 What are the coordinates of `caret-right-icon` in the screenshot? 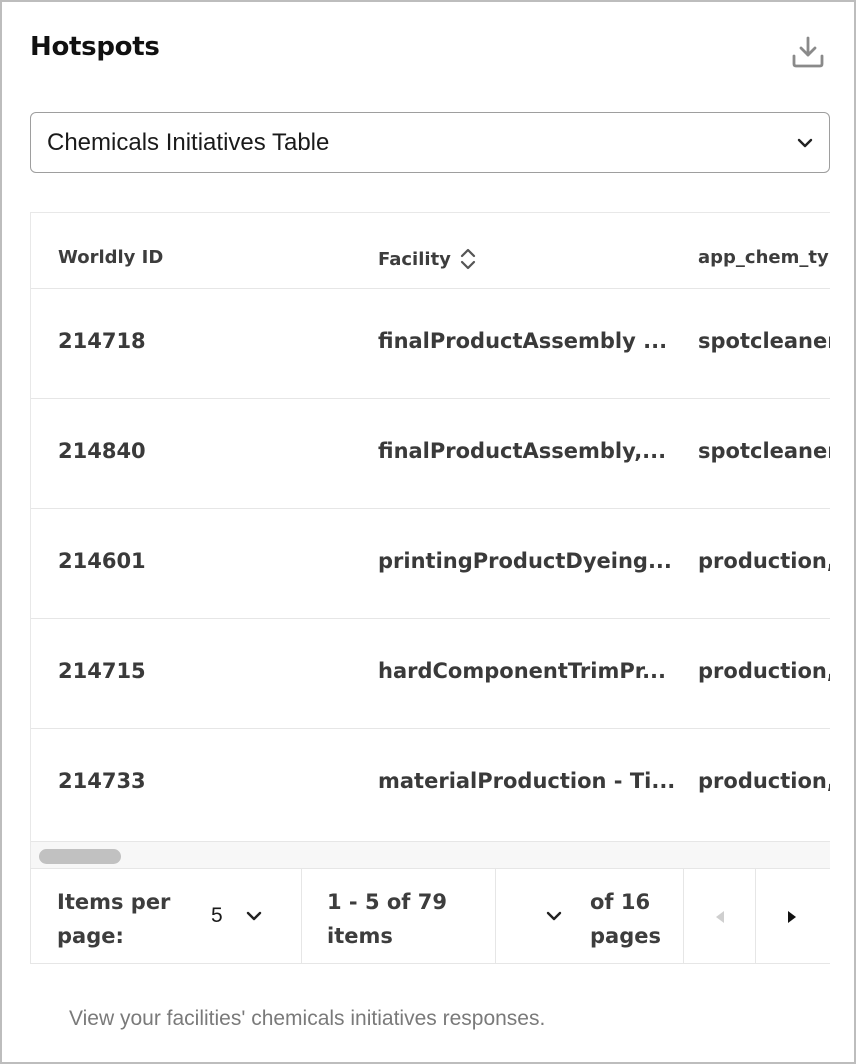 It's located at (792, 916).